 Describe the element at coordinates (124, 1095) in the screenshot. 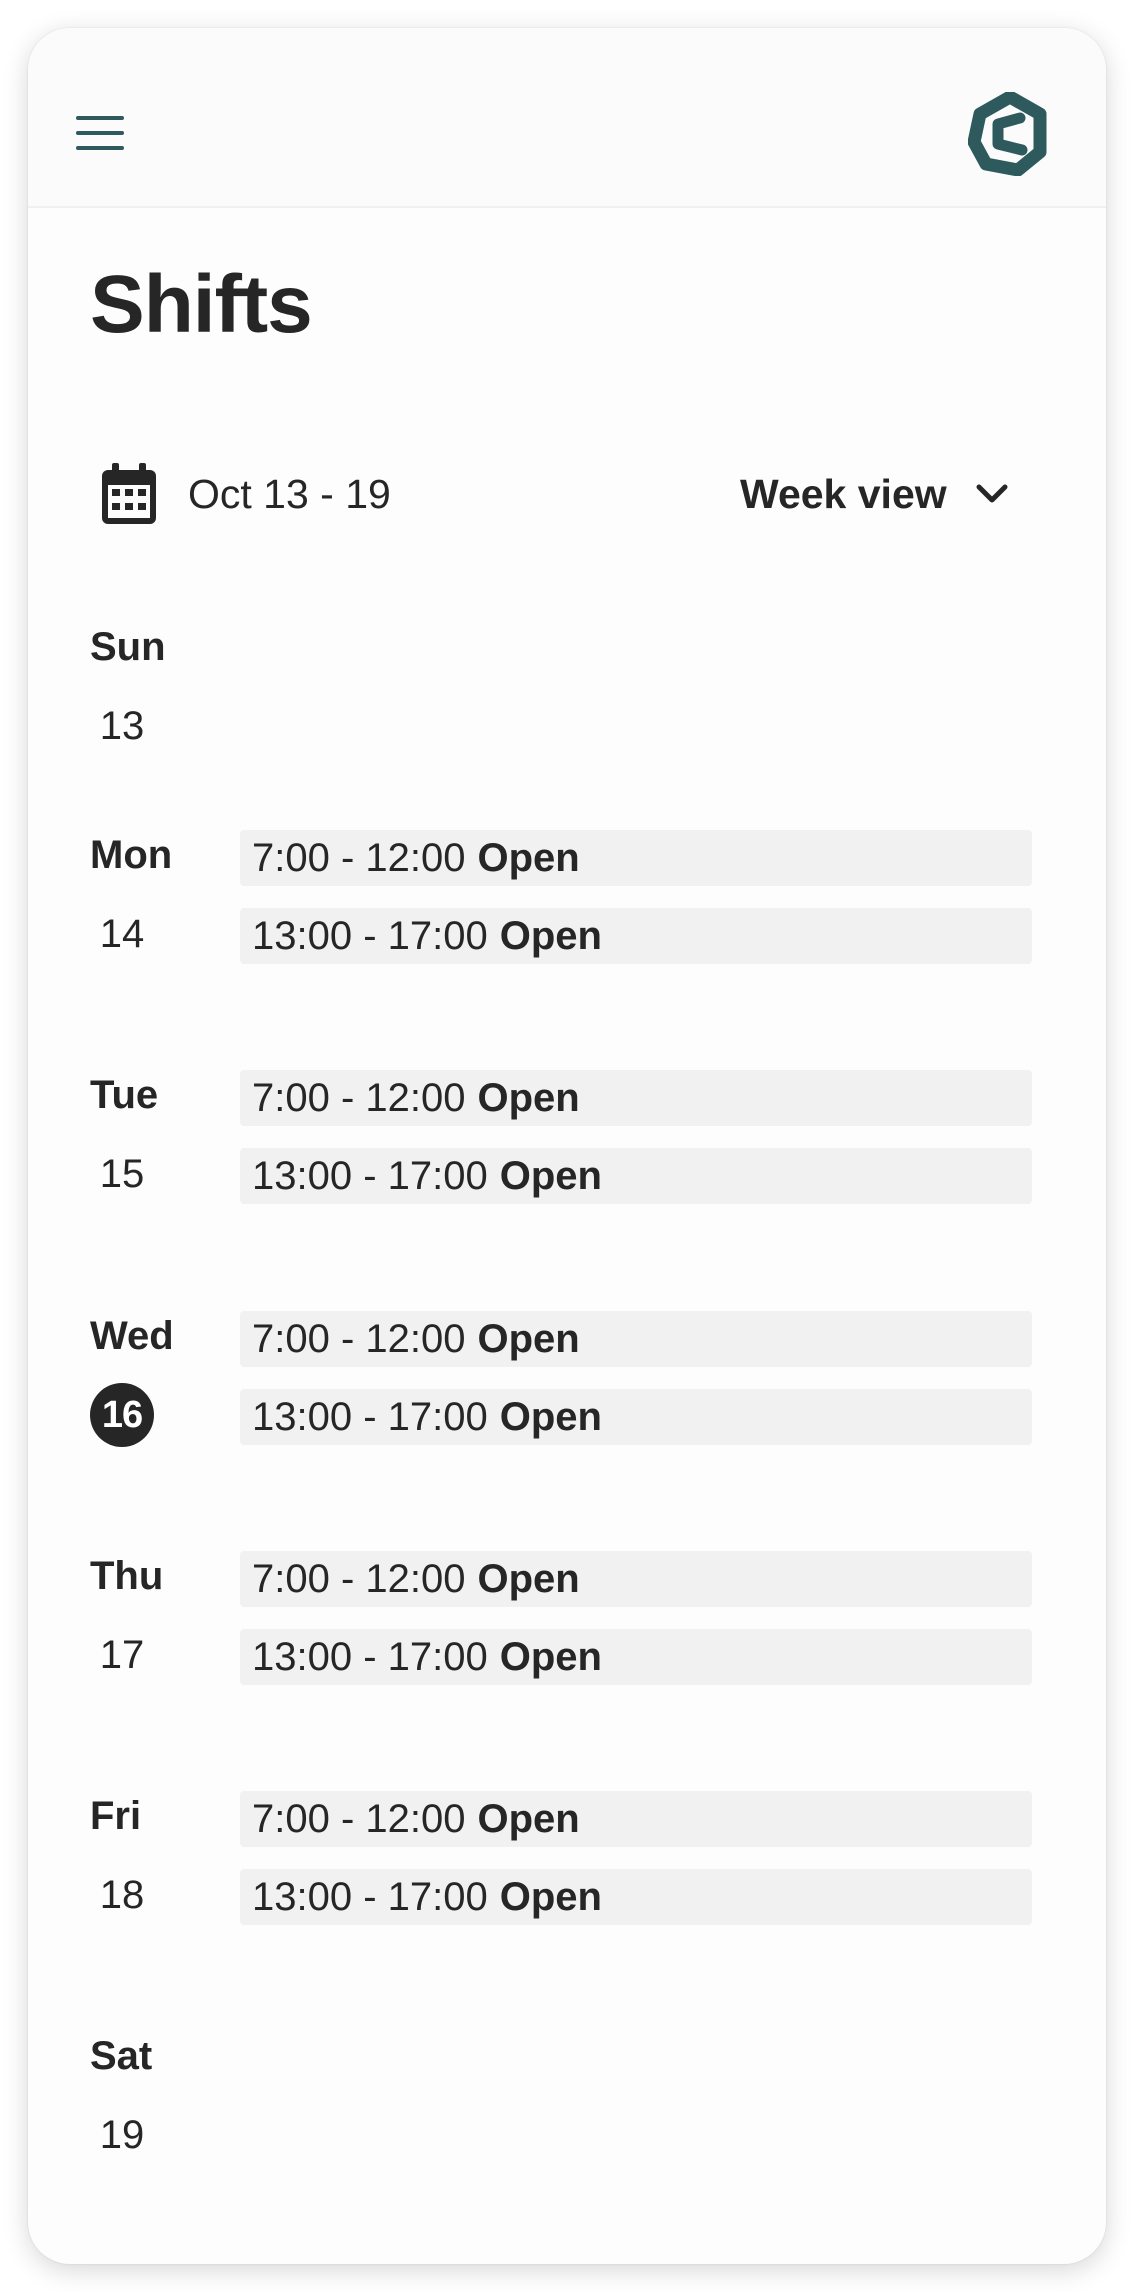

I see `day-name: Tue` at that location.